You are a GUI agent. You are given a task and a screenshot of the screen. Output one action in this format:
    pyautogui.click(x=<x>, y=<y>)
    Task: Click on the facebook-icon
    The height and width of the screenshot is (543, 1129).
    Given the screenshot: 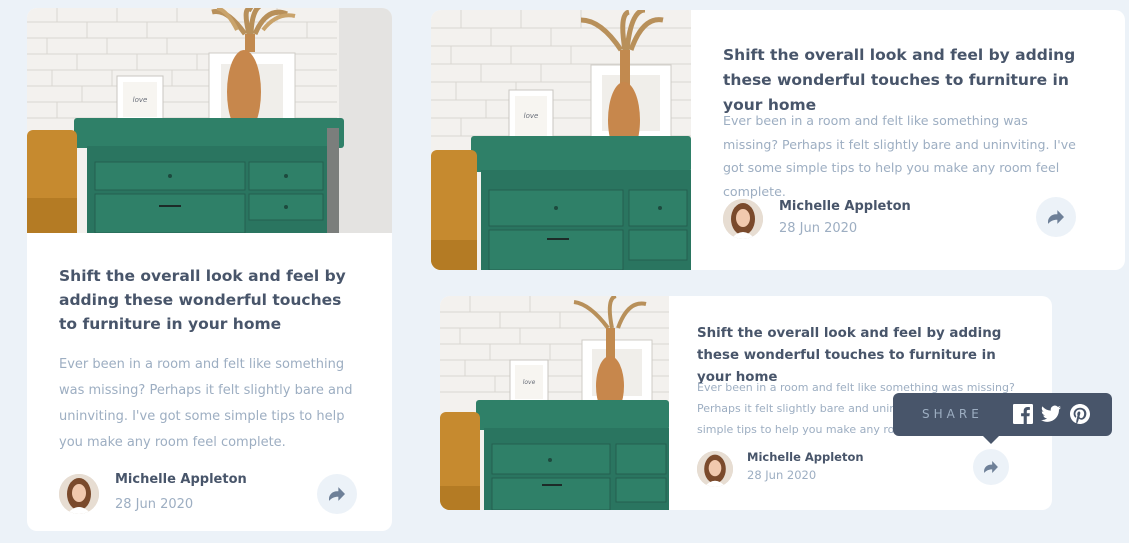 What is the action you would take?
    pyautogui.click(x=1023, y=414)
    